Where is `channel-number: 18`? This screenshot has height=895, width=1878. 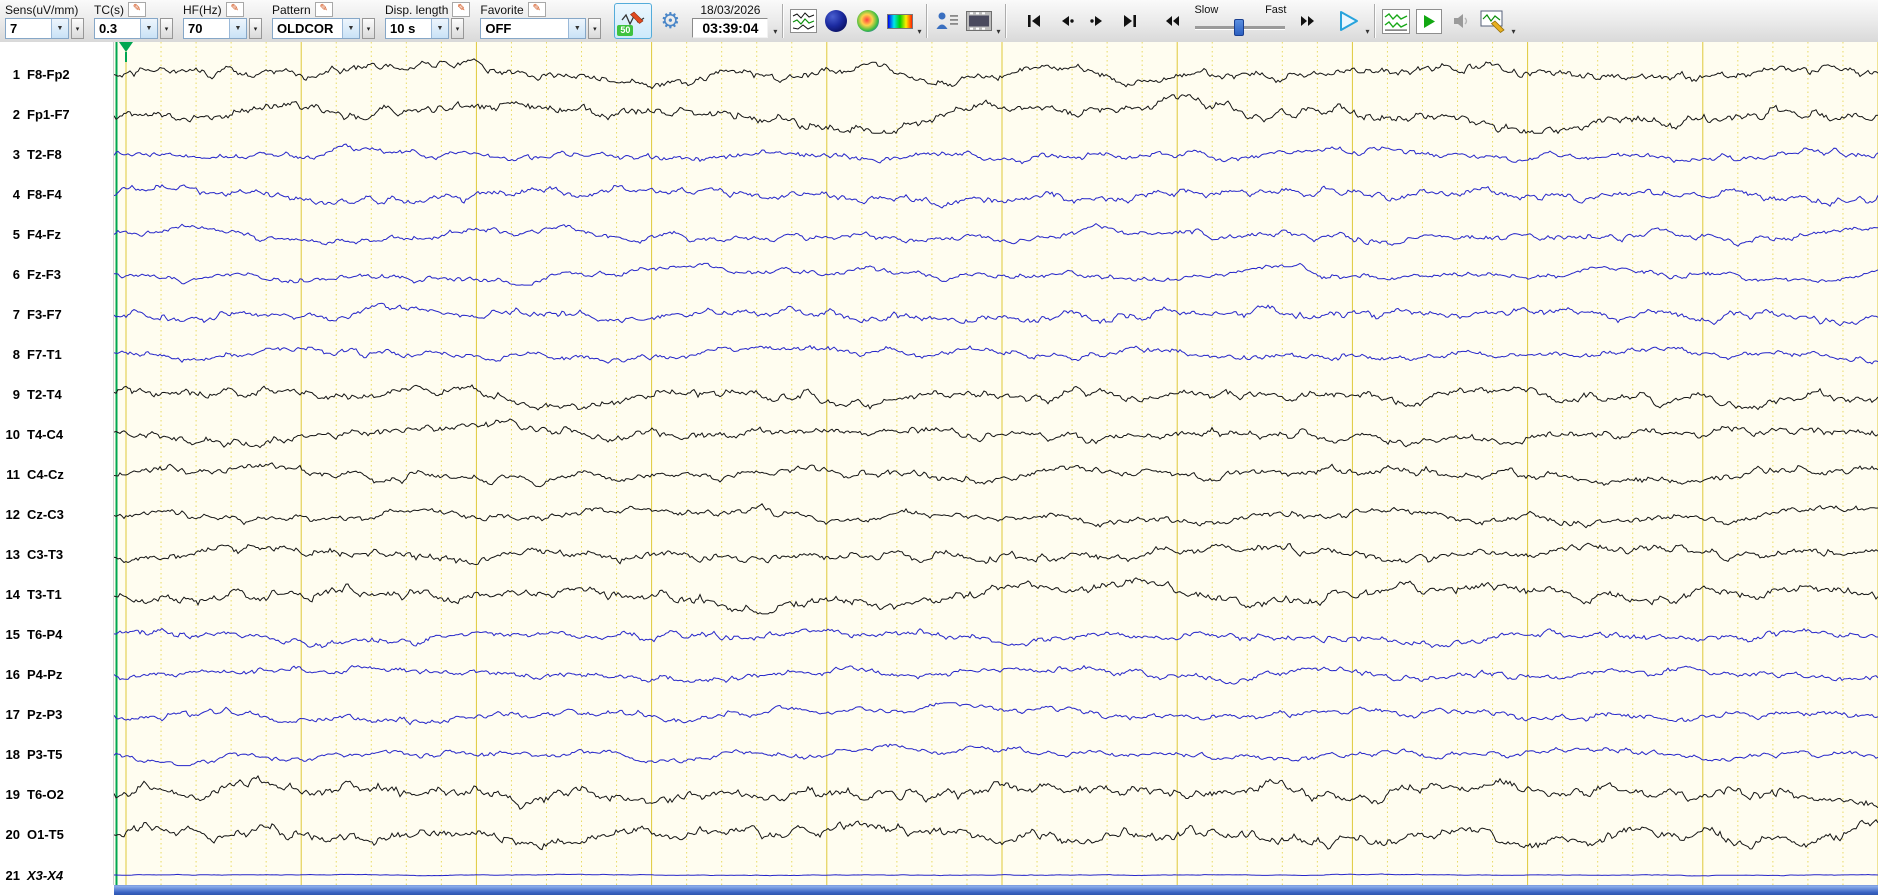
channel-number: 18 is located at coordinates (12, 755).